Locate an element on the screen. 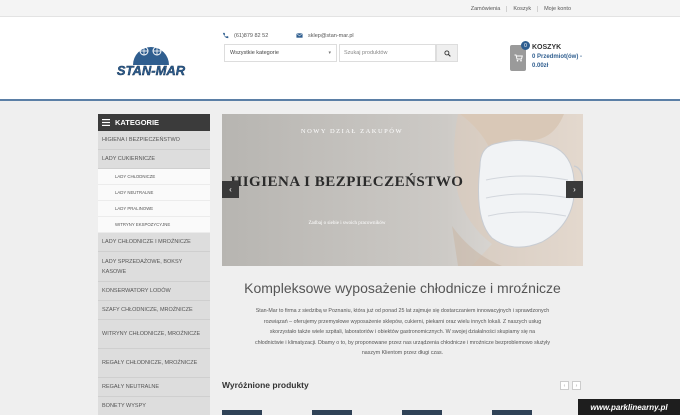 The width and height of the screenshot is (680, 415). sidebar-item-szafy: SZAFY CHŁODNICZE, MROŹNICZE is located at coordinates (154, 310).